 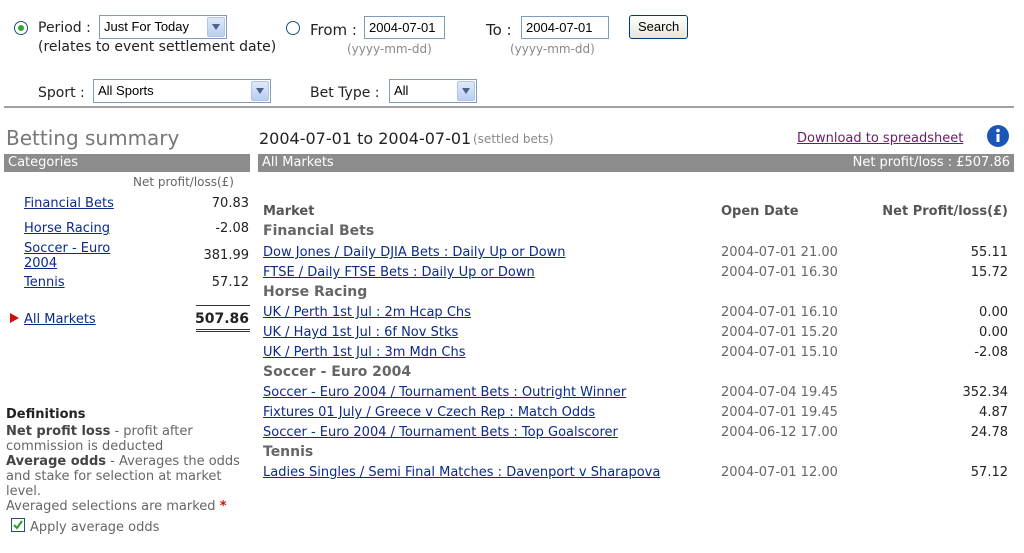 What do you see at coordinates (44, 282) in the screenshot?
I see `category-tennis: Tennis` at bounding box center [44, 282].